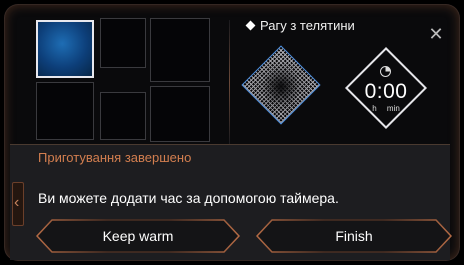 Image resolution: width=464 pixels, height=265 pixels. I want to click on keep-warm-label: Keep warm, so click(138, 236).